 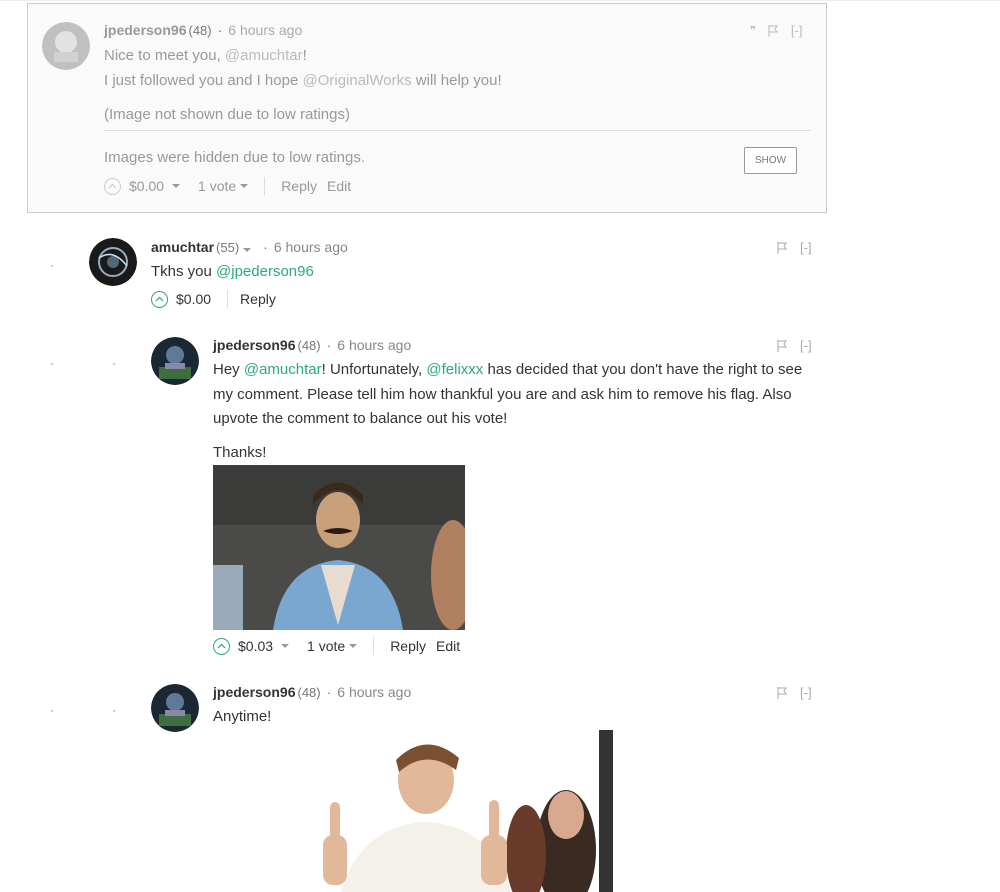 What do you see at coordinates (454, 56) in the screenshot?
I see `comment-line: Nice to meet you, @amuchtar!` at bounding box center [454, 56].